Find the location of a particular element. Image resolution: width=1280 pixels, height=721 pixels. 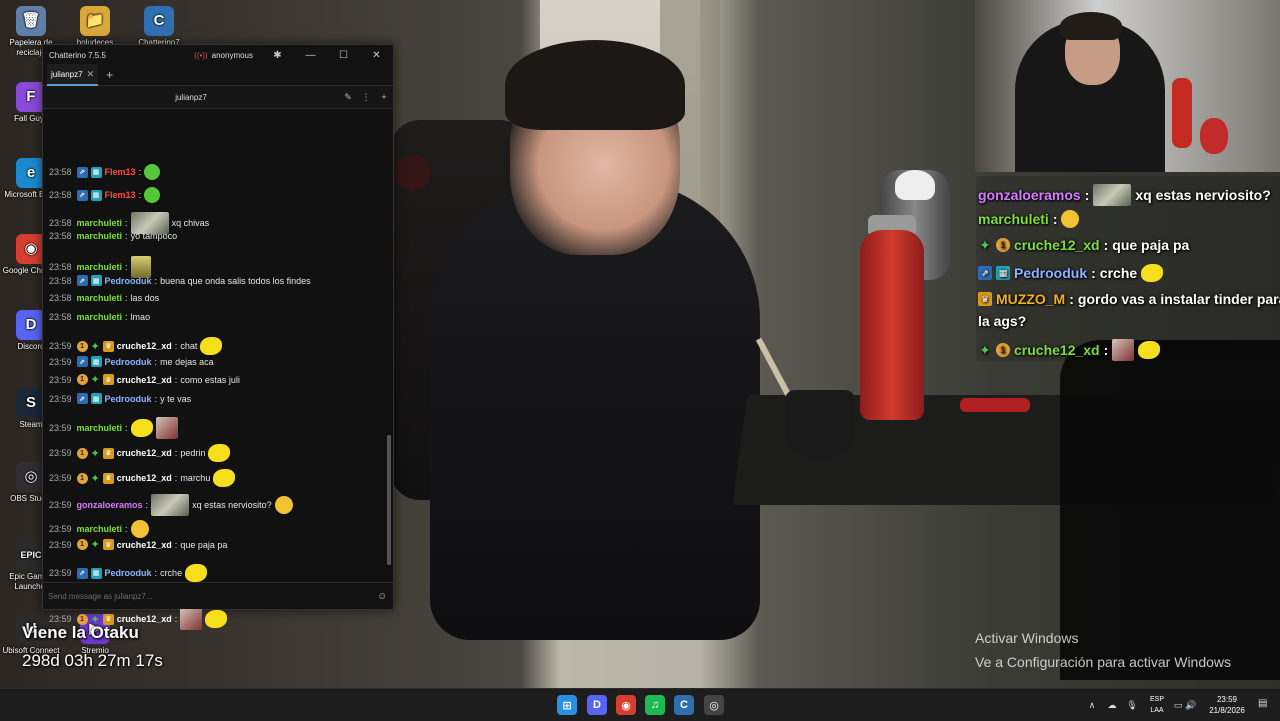

chat-message: 23:59 marchuleti: is located at coordinates (99, 529).